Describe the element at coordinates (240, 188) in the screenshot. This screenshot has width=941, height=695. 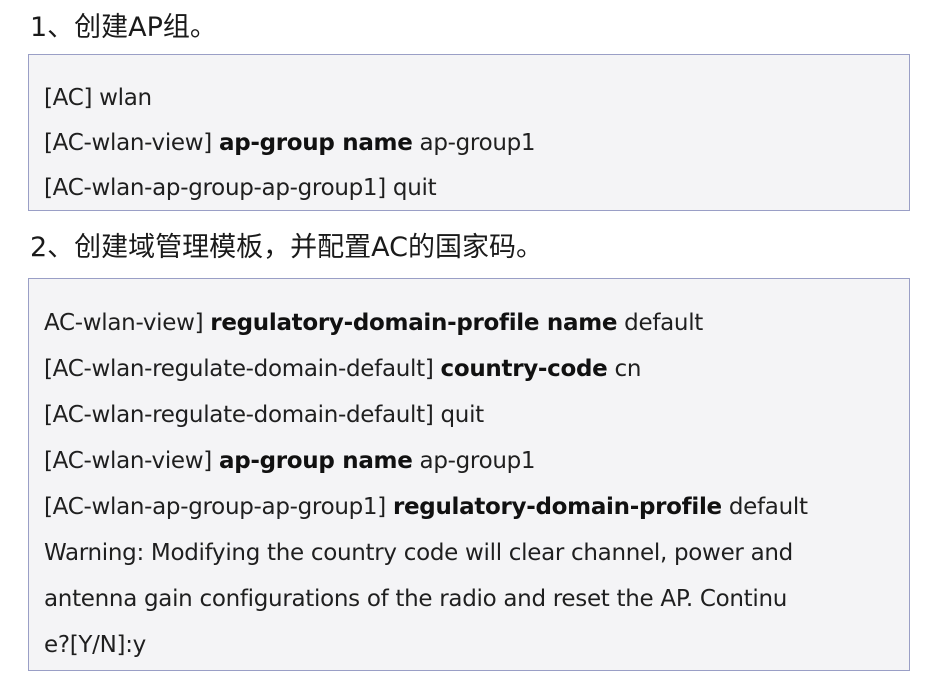
I see `code-text: [AC-wlan-ap-group-ap-group1] quit` at that location.